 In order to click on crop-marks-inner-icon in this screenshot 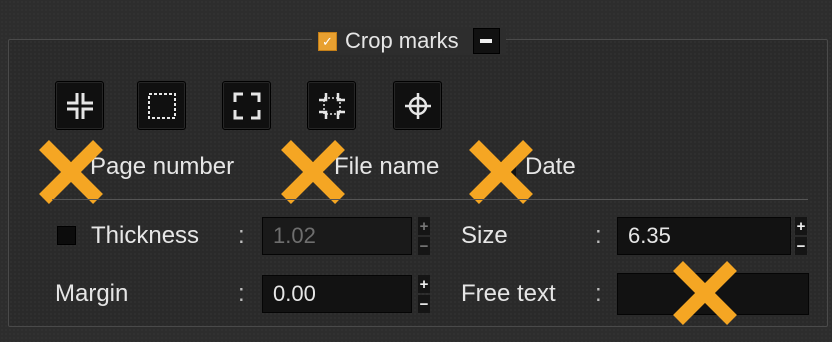, I will do `click(79, 105)`.